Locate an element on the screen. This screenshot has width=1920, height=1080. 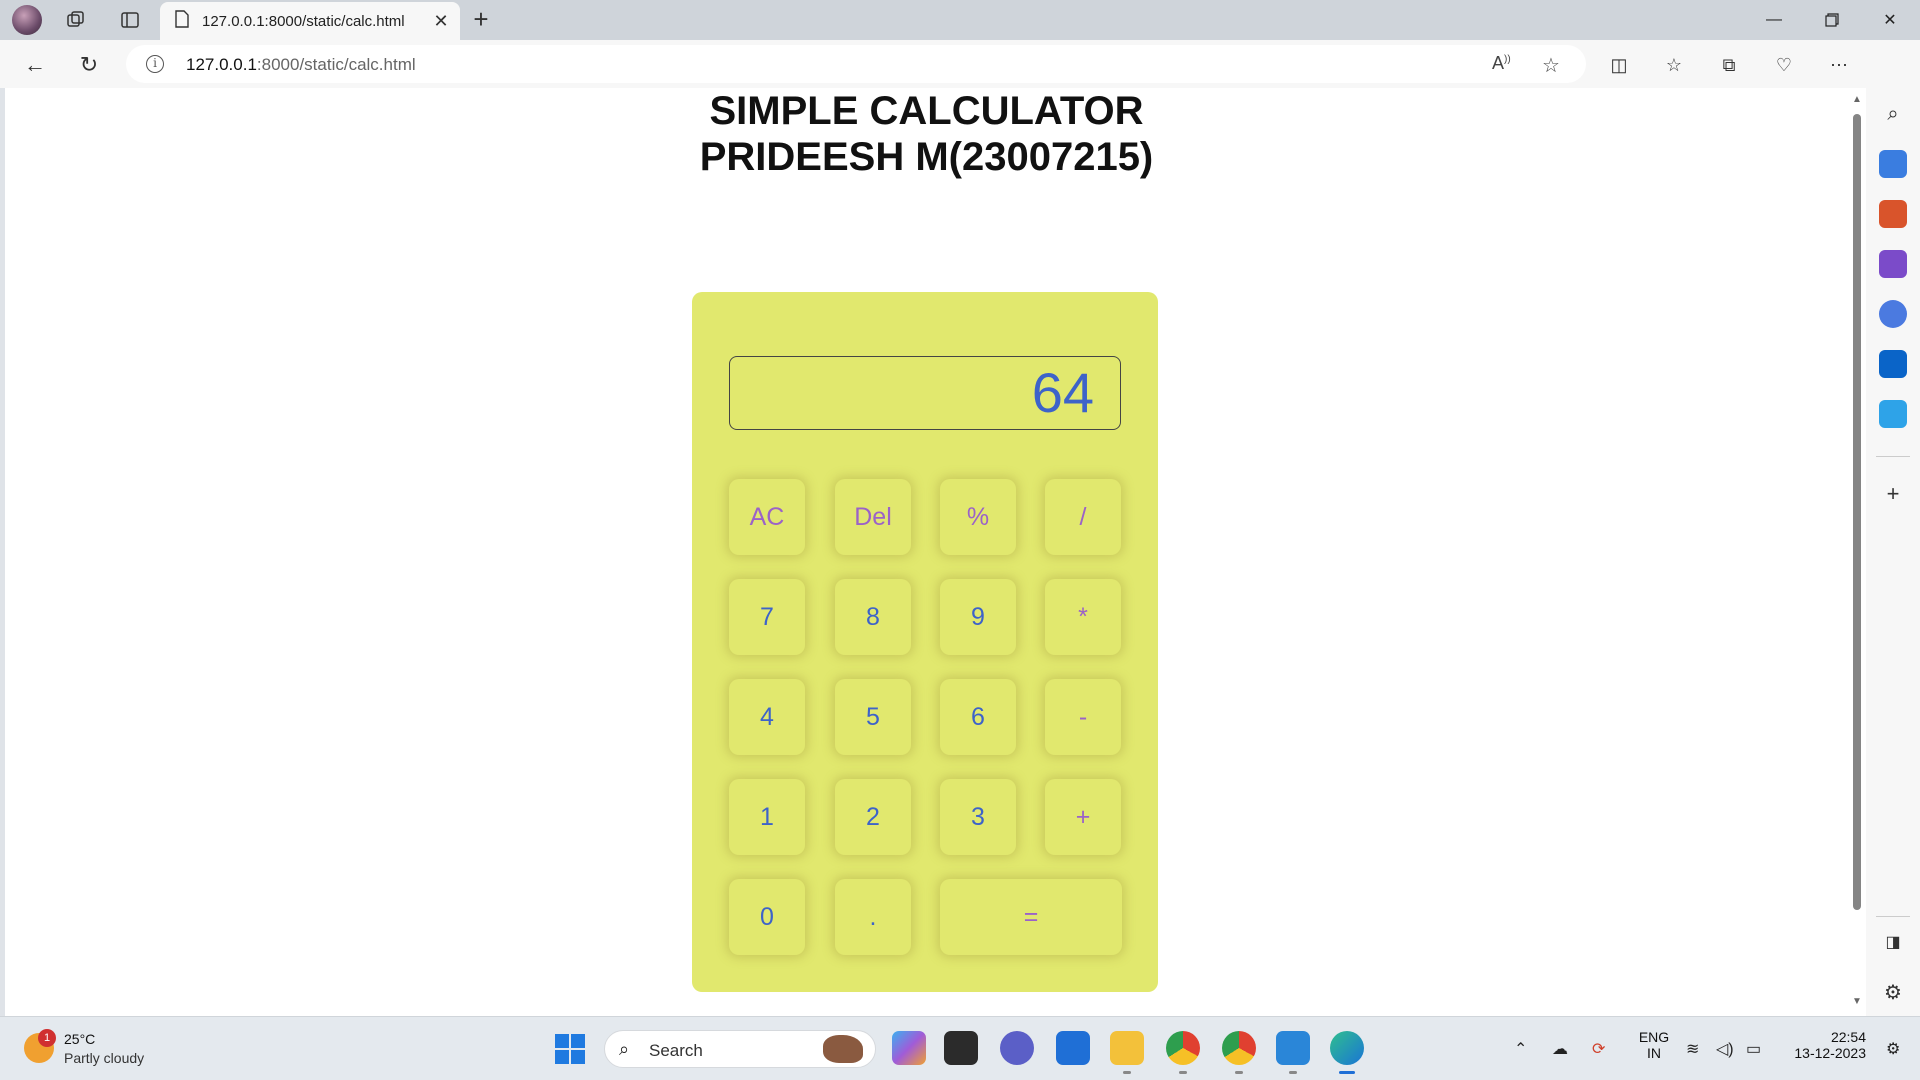
scroll-up-arrow-icon: ▲ is located at coordinates (1857, 99).